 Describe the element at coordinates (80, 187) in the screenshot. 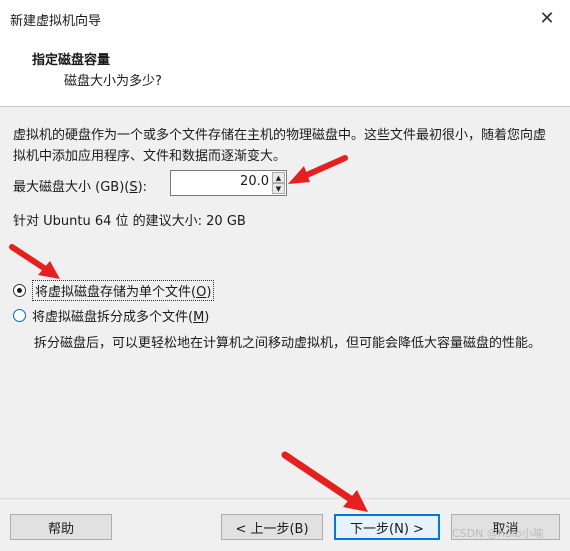

I see `disk-size-label: 最大磁盘大小 (GB)(S):` at that location.